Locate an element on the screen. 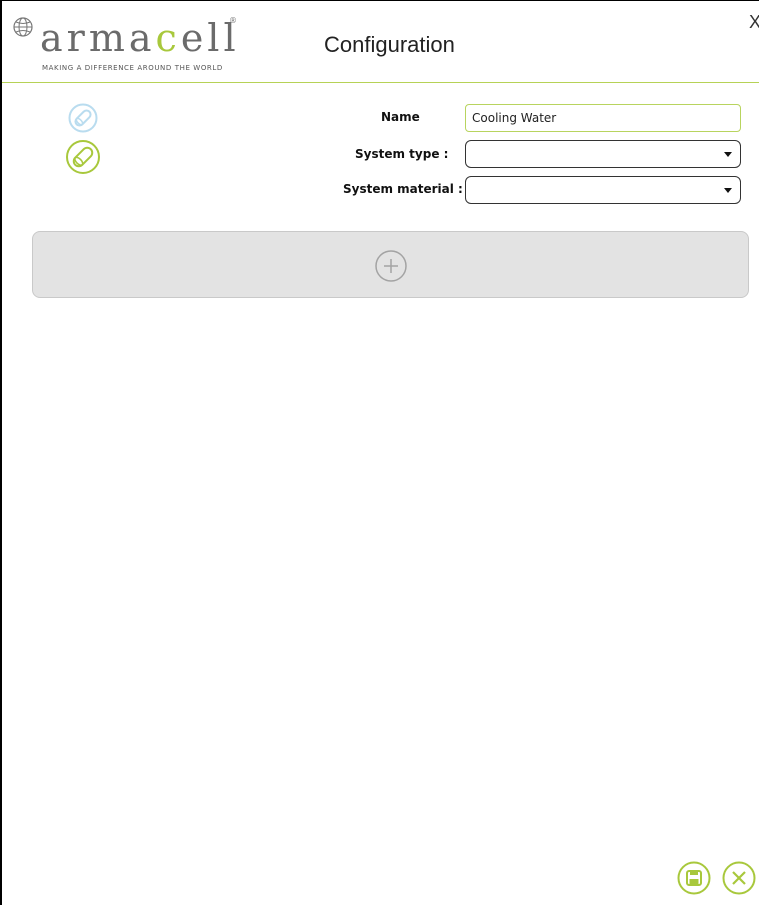 This screenshot has height=905, width=759. name-input is located at coordinates (603, 118).